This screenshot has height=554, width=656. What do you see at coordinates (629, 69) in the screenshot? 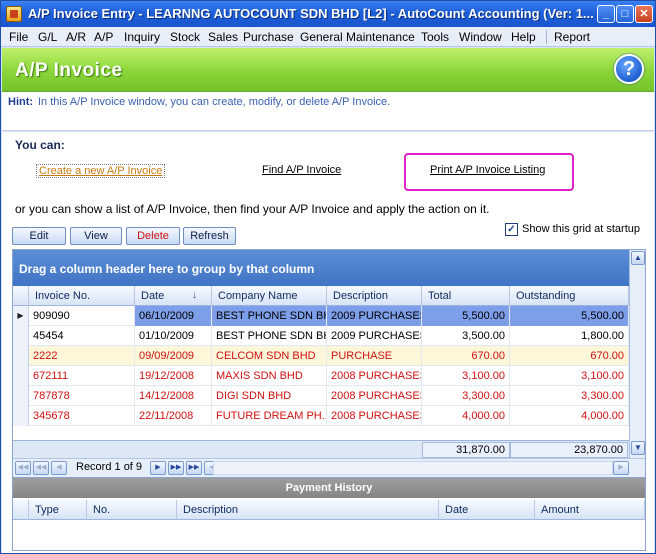
I see `help-icon: ?` at bounding box center [629, 69].